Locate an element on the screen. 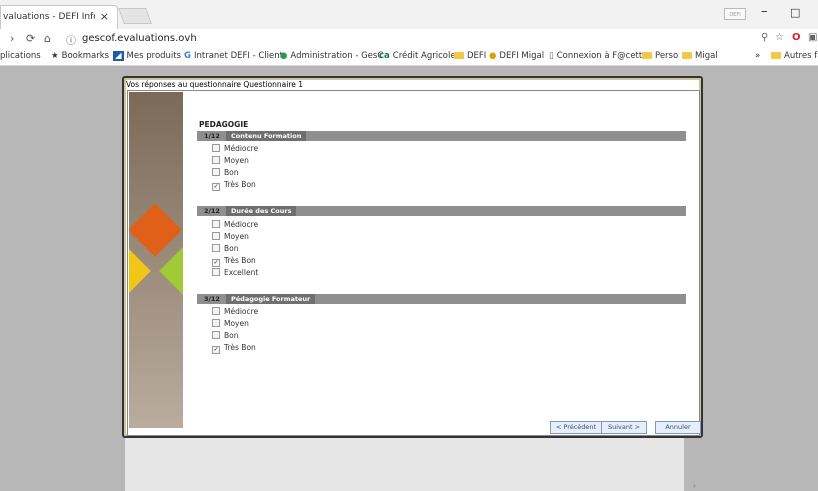  bookmark-apps: plications is located at coordinates (20, 56).